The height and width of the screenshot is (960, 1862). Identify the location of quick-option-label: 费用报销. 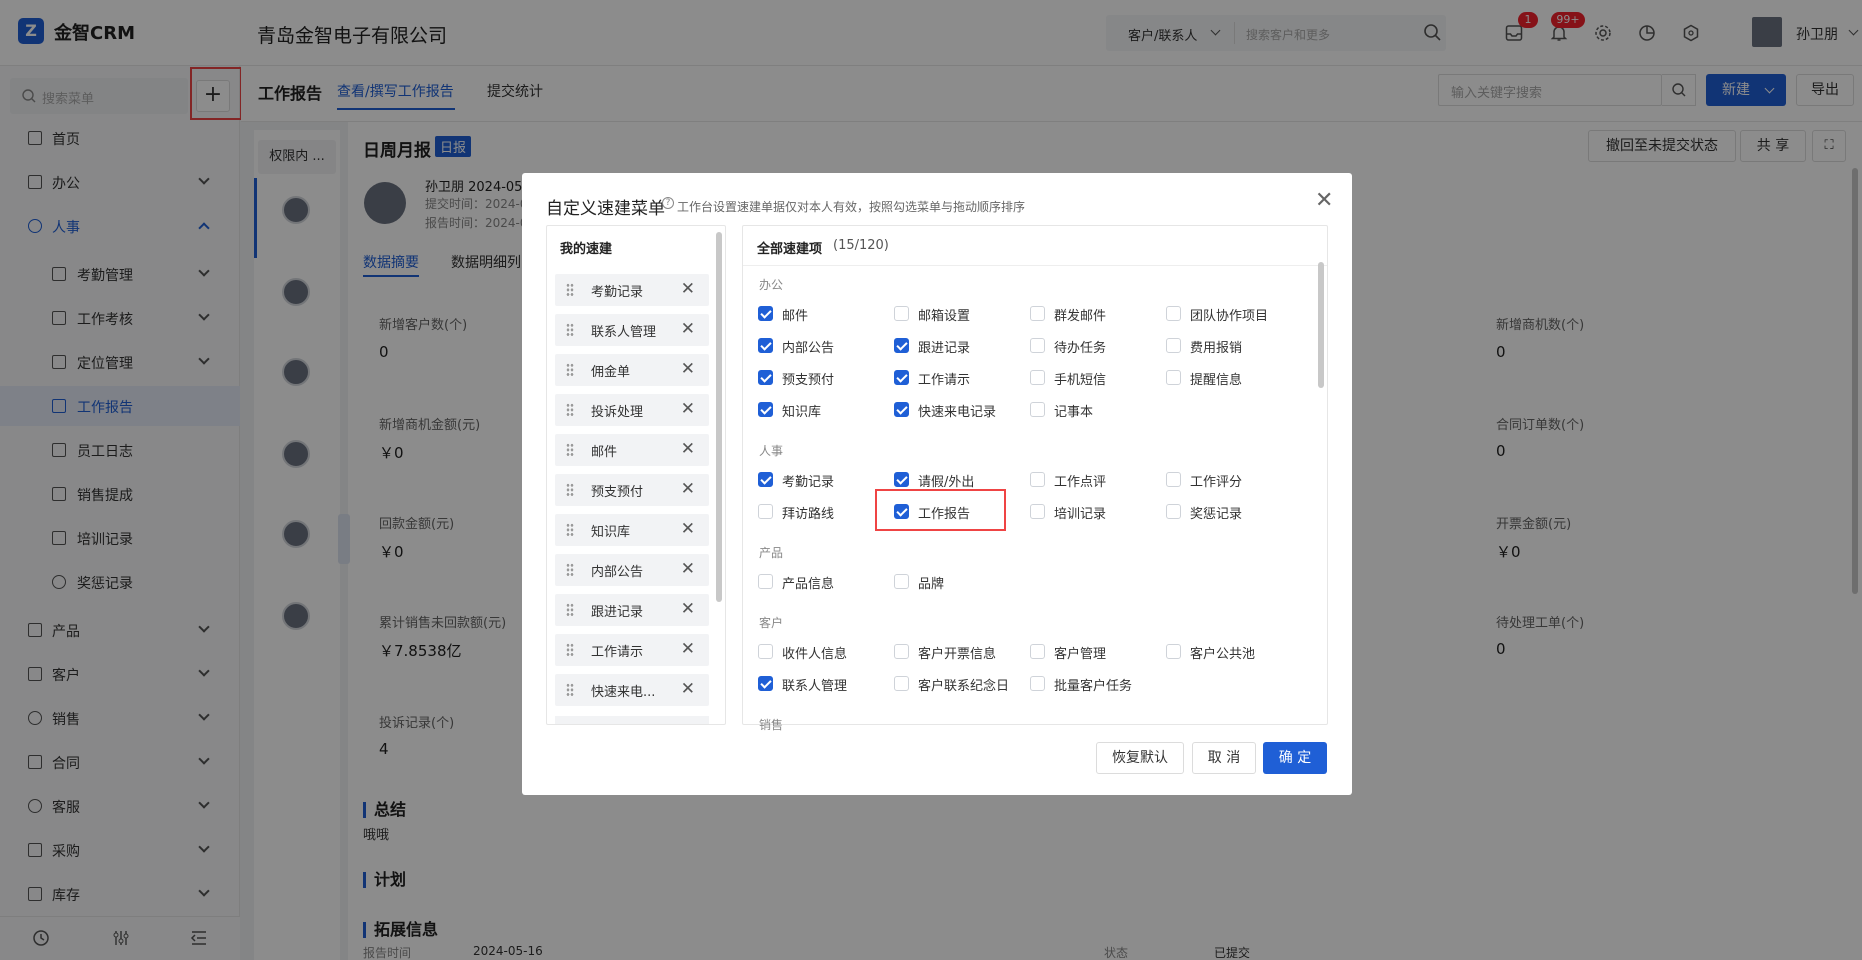
(1216, 348).